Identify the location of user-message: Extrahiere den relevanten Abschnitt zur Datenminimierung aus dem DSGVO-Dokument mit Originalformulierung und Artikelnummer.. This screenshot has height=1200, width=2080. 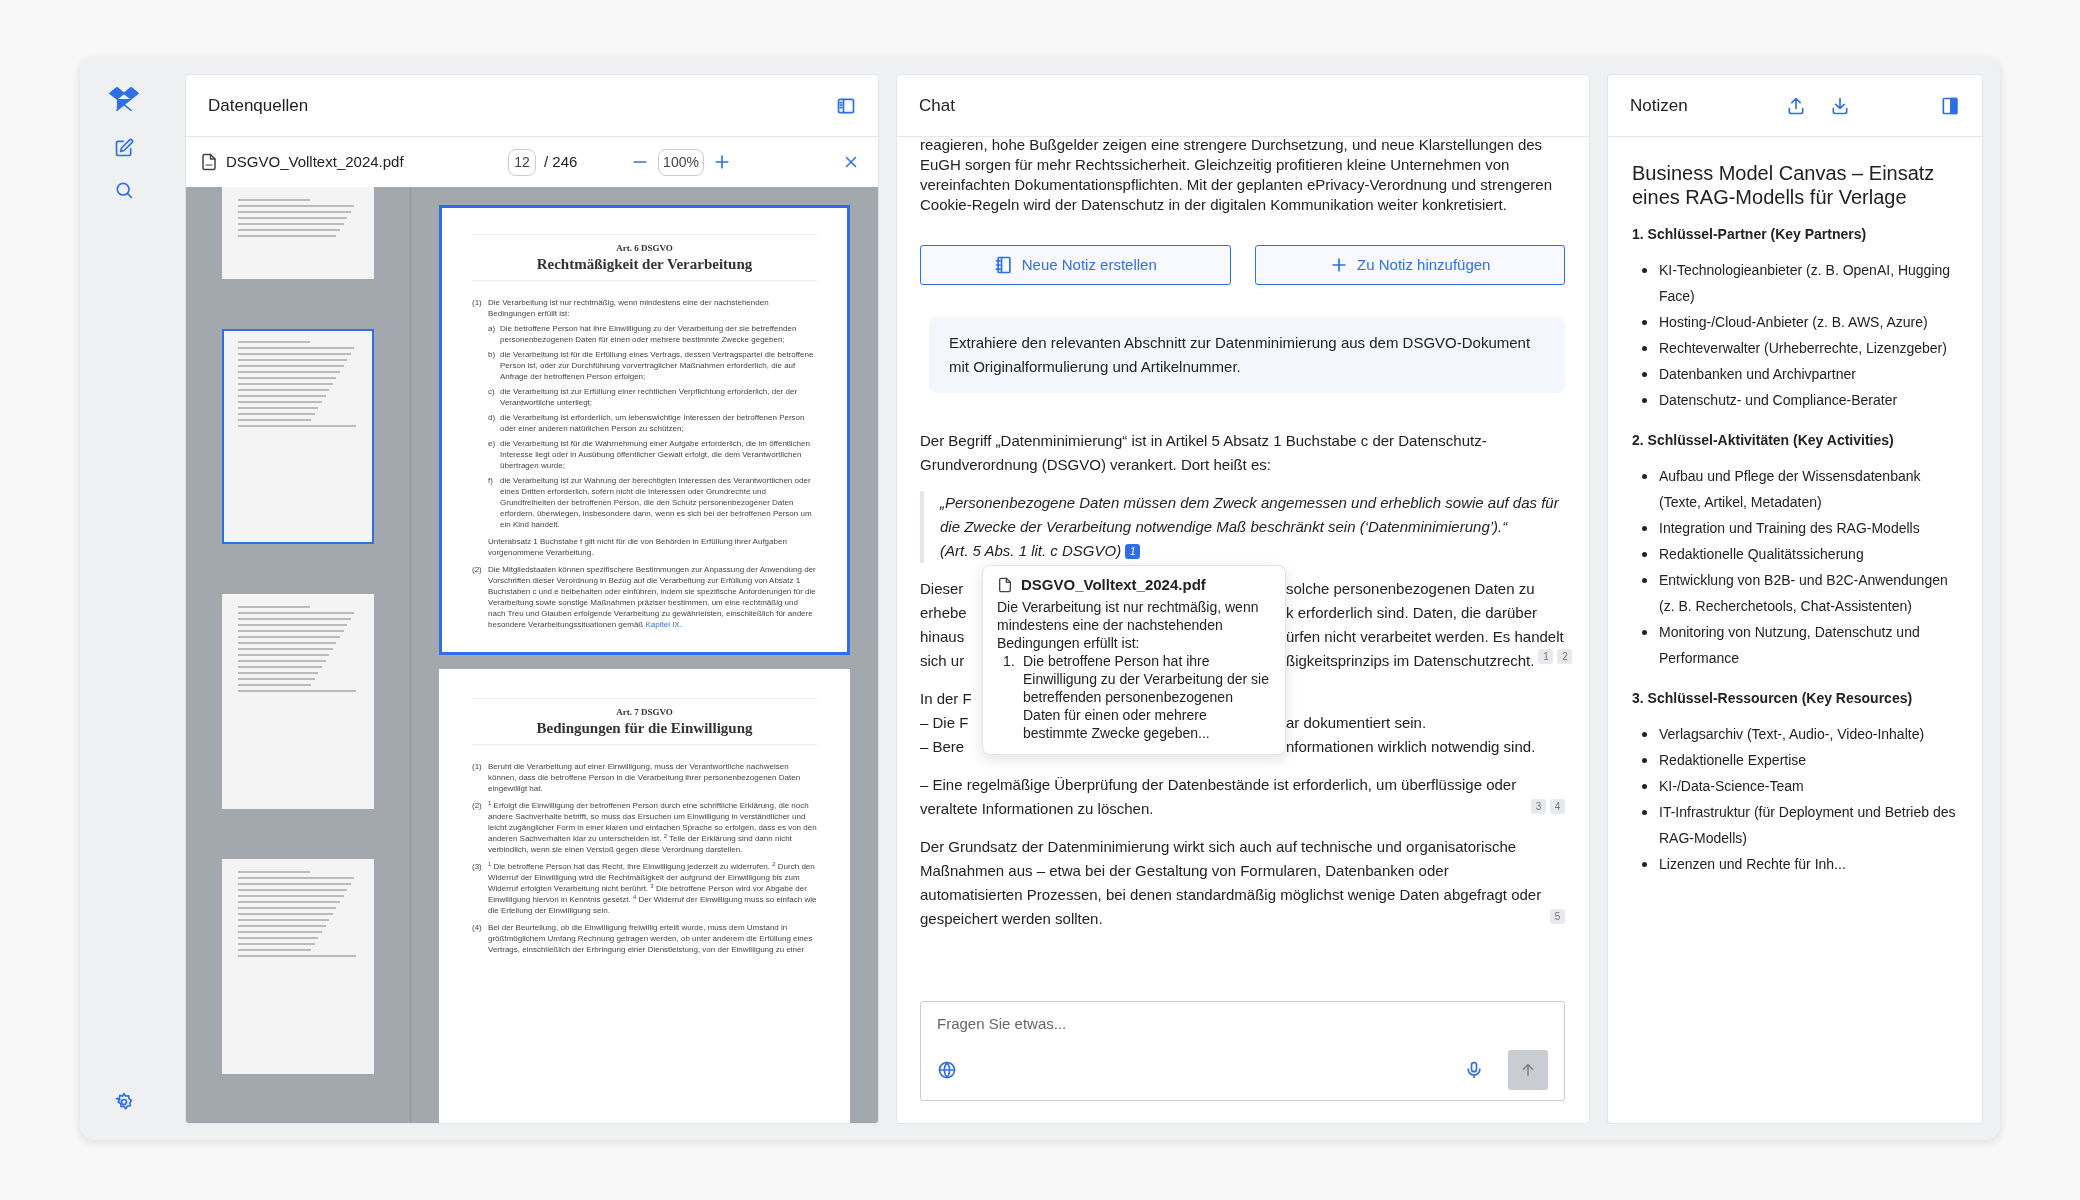
(1247, 355).